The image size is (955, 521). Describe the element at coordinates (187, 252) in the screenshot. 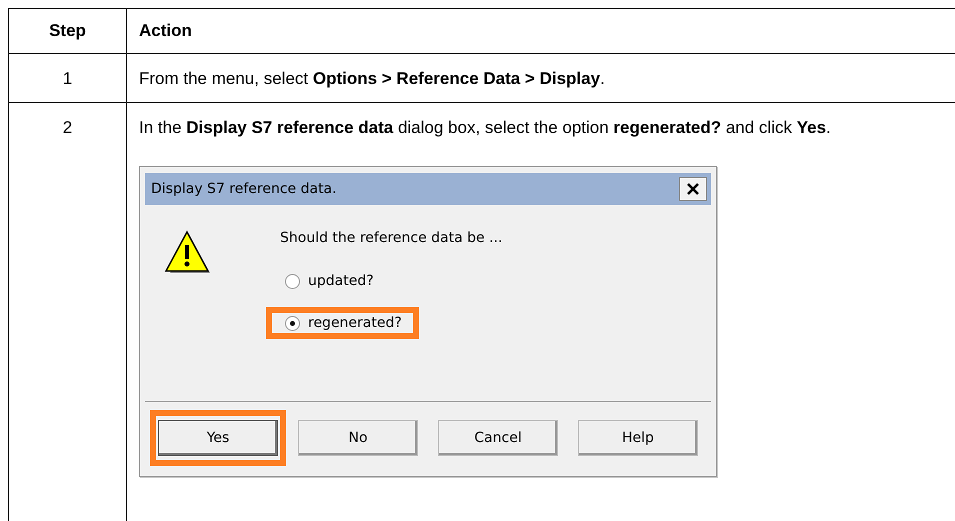

I see `warning-icon` at that location.